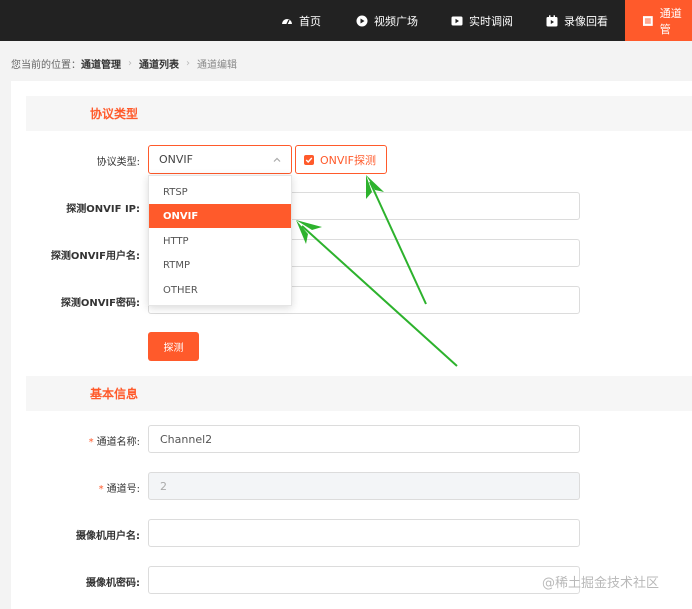  Describe the element at coordinates (670, 21) in the screenshot. I see `nav-item-label: 通道管` at that location.